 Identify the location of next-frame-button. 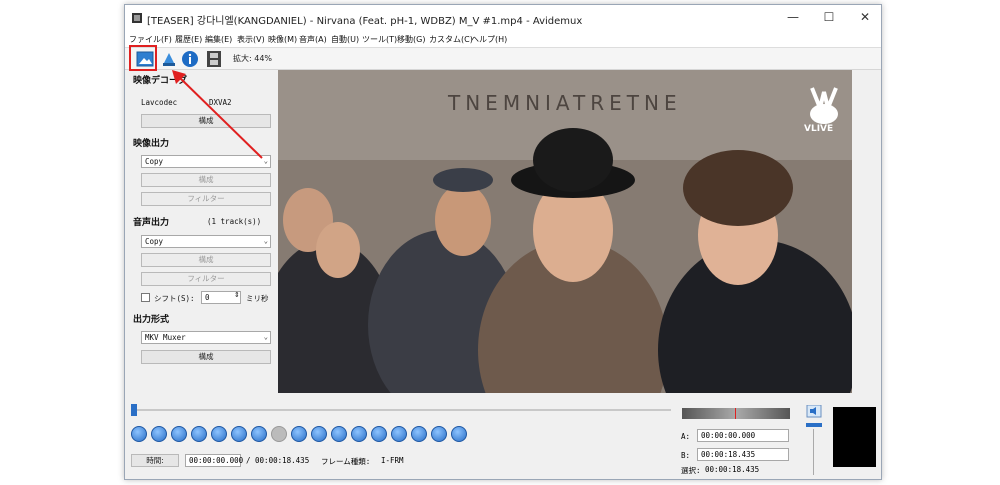
(199, 434).